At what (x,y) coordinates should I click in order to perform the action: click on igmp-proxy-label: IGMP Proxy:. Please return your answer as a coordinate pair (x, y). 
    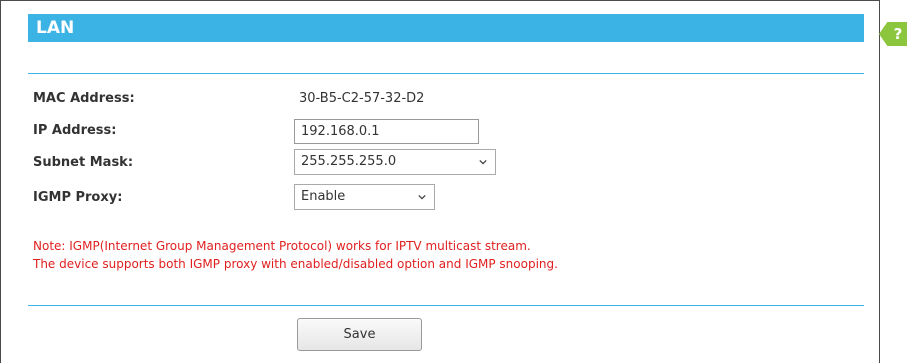
    Looking at the image, I should click on (78, 197).